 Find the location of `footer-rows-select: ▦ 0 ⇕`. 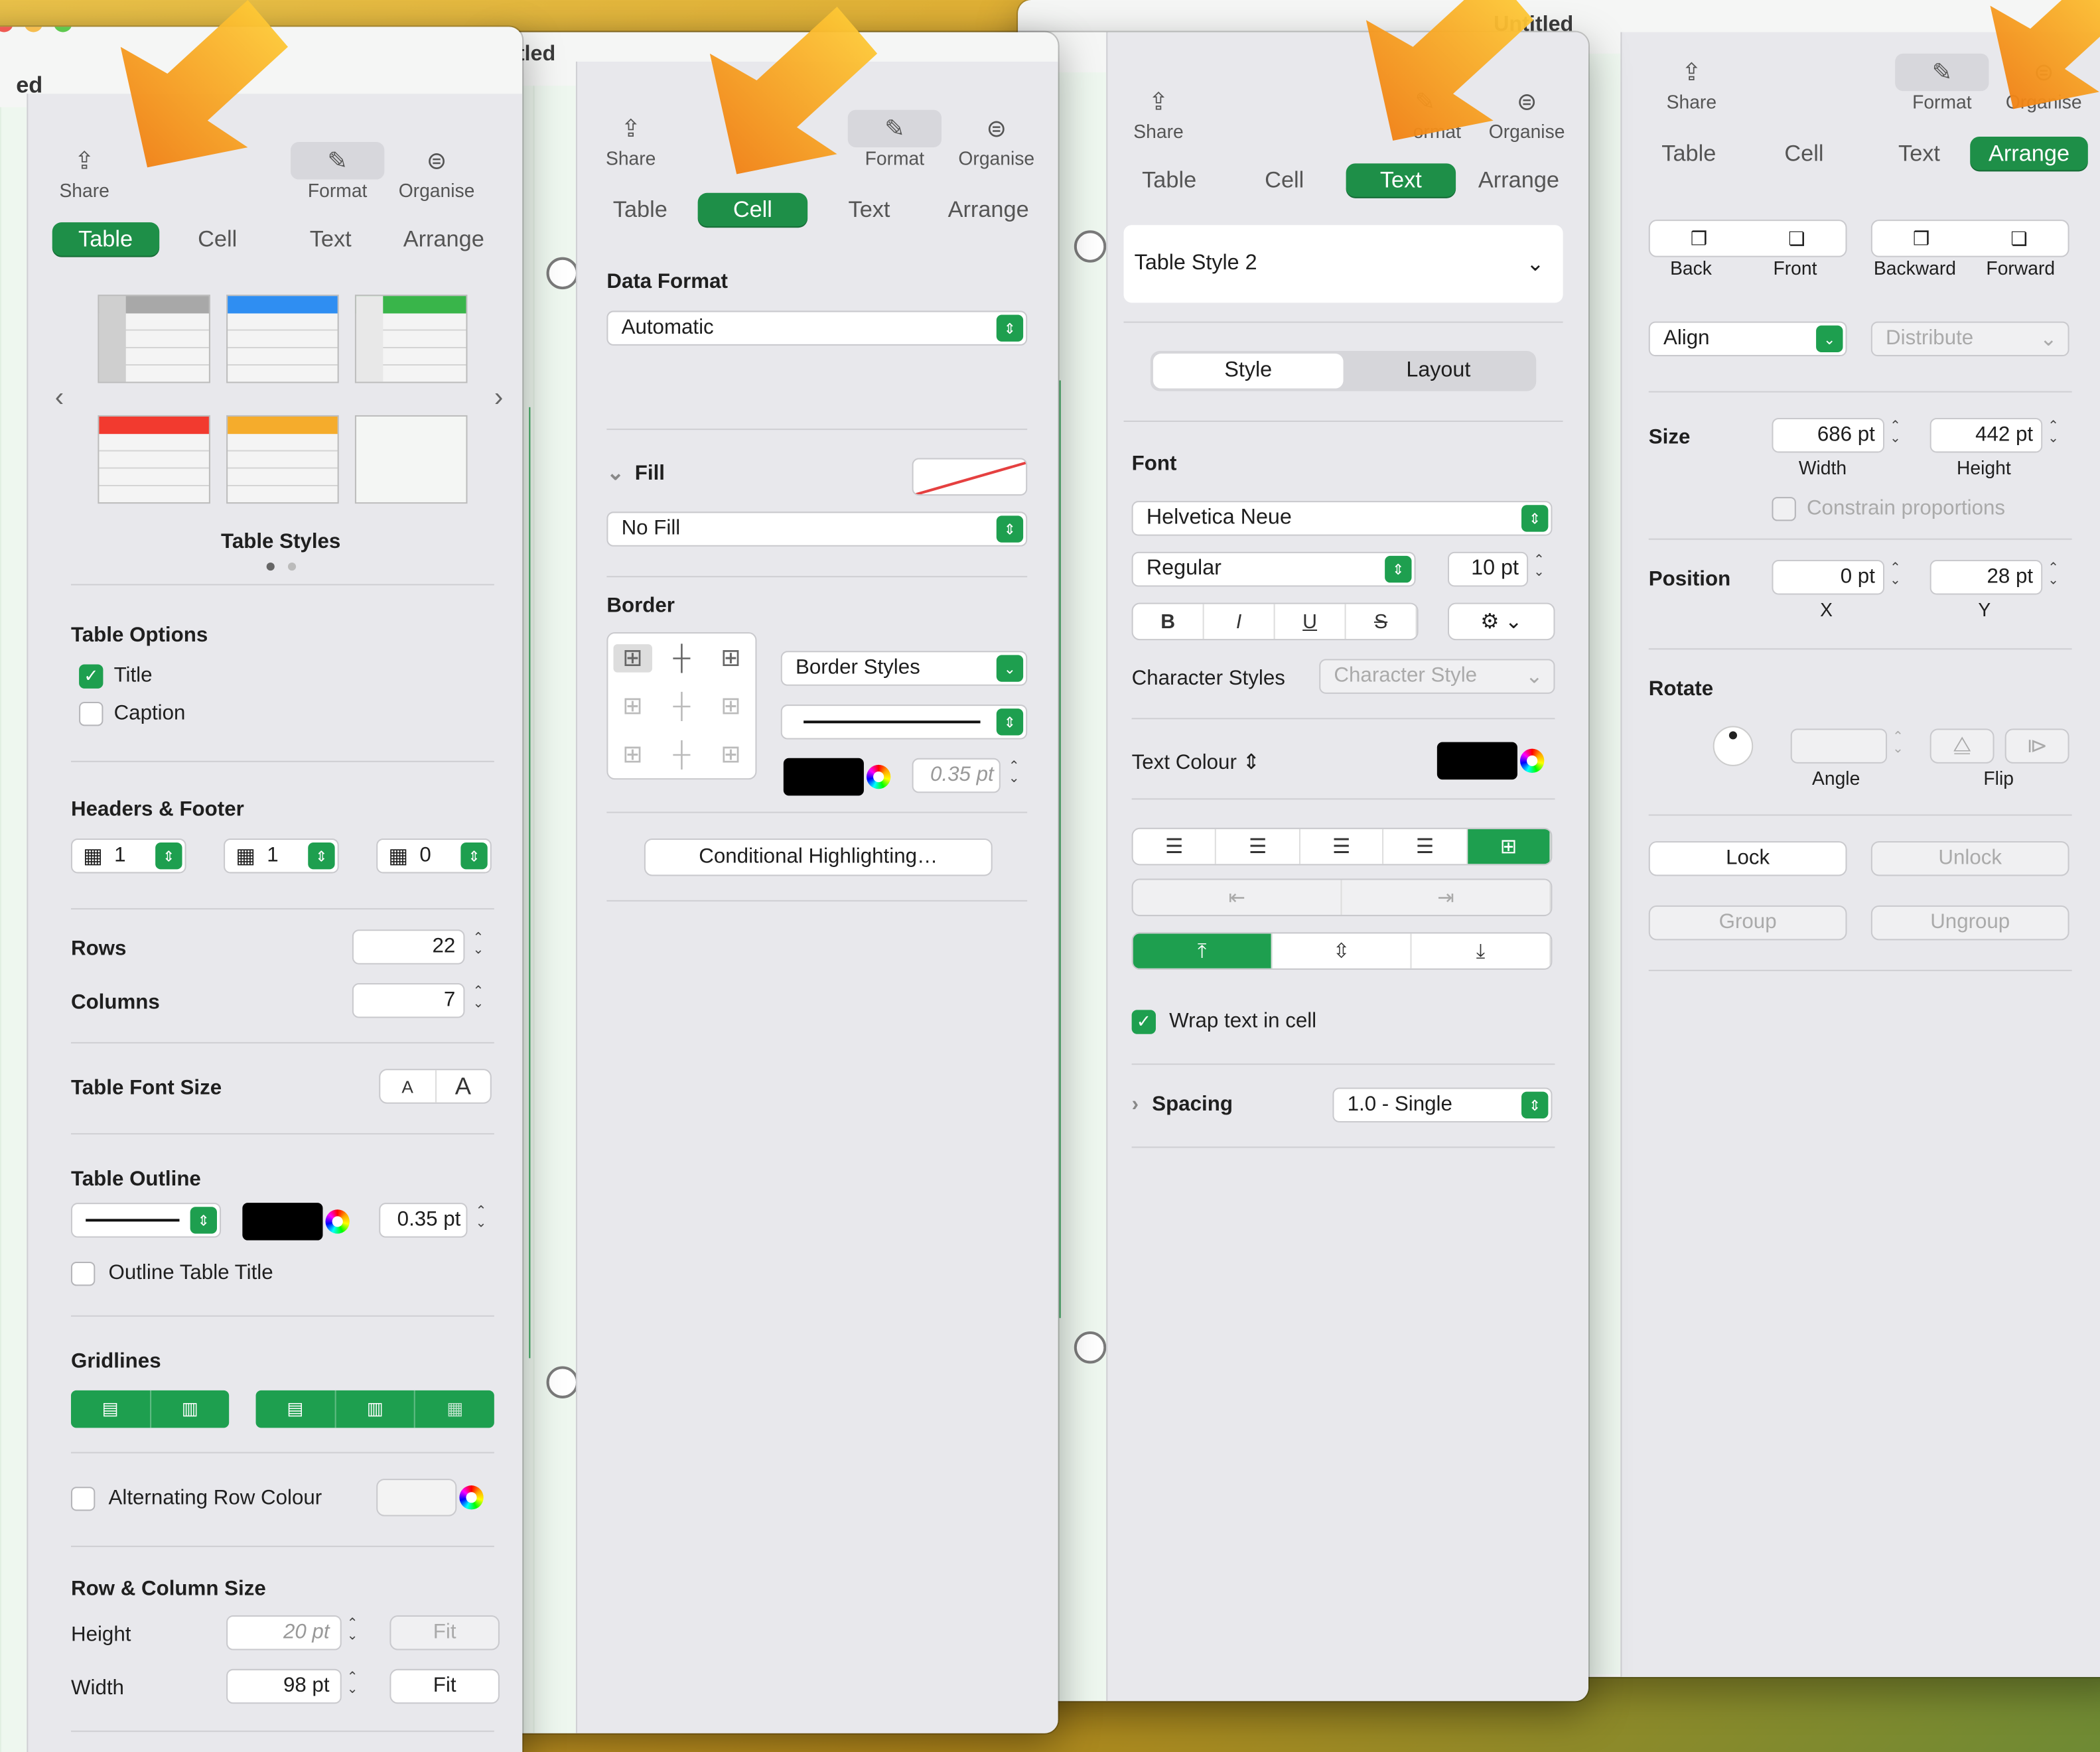

footer-rows-select: ▦ 0 ⇕ is located at coordinates (434, 856).